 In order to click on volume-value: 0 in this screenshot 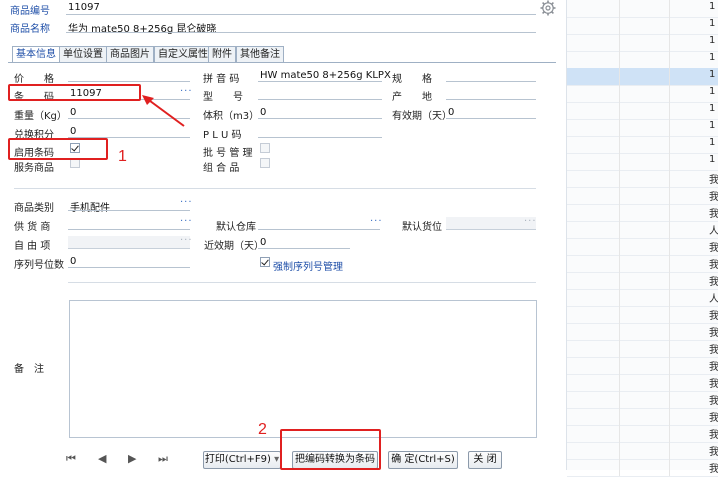, I will do `click(263, 112)`.